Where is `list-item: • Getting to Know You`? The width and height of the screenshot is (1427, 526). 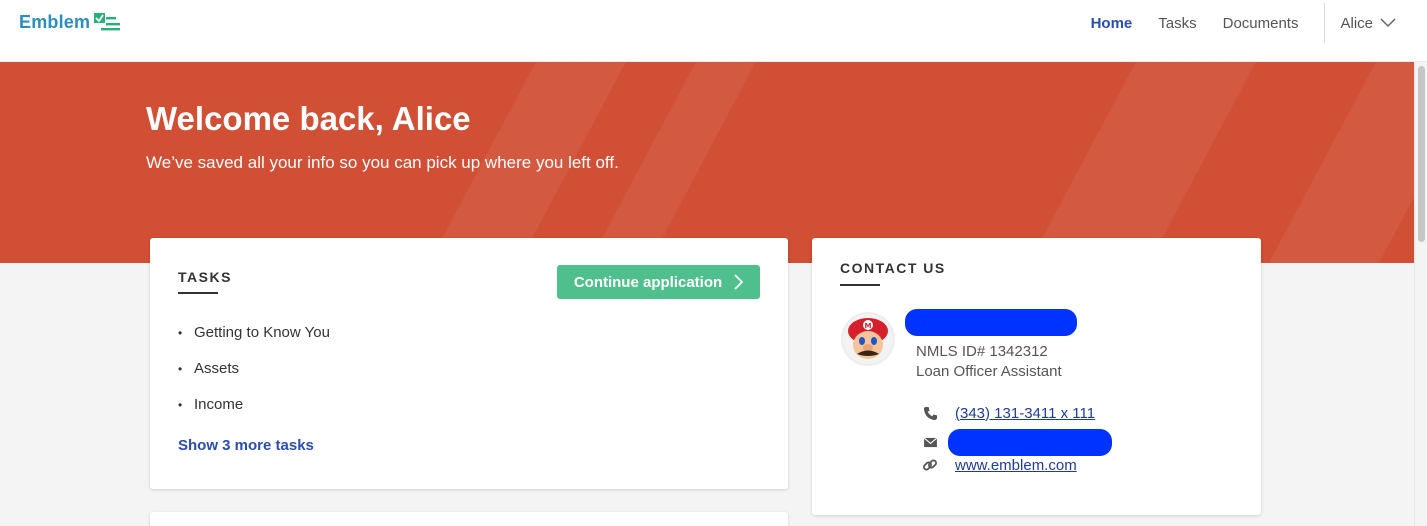 list-item: • Getting to Know You is located at coordinates (254, 342).